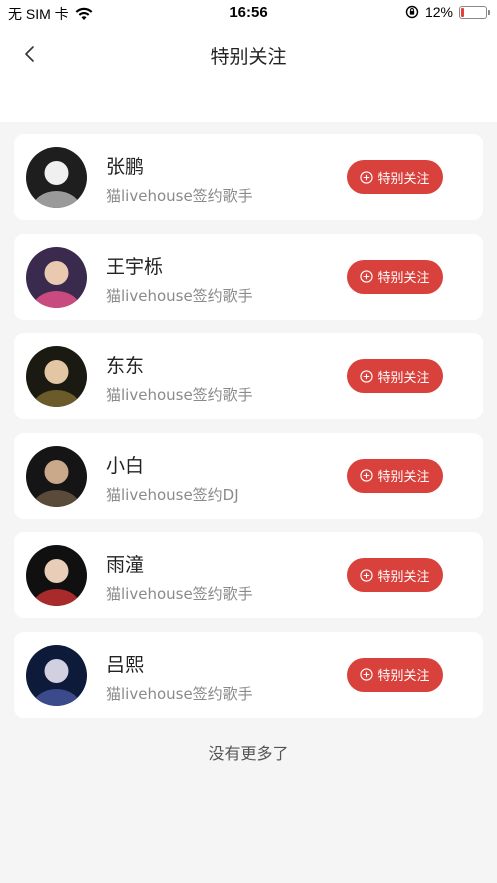 The image size is (497, 883). I want to click on list-item: 小白 猫livehouse签约DJ 特别关注, so click(248, 475).